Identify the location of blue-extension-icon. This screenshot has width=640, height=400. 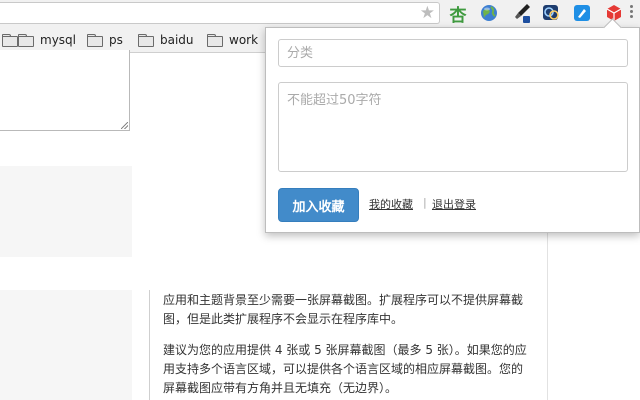
(582, 13).